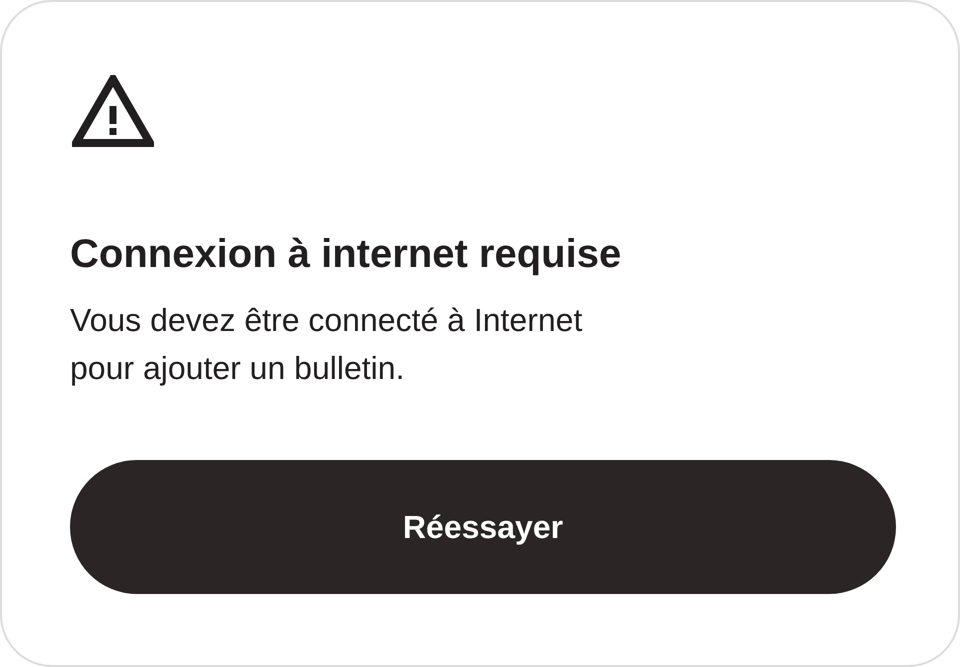 This screenshot has height=667, width=960. I want to click on dialog-title: Connexion à internet requise, so click(346, 254).